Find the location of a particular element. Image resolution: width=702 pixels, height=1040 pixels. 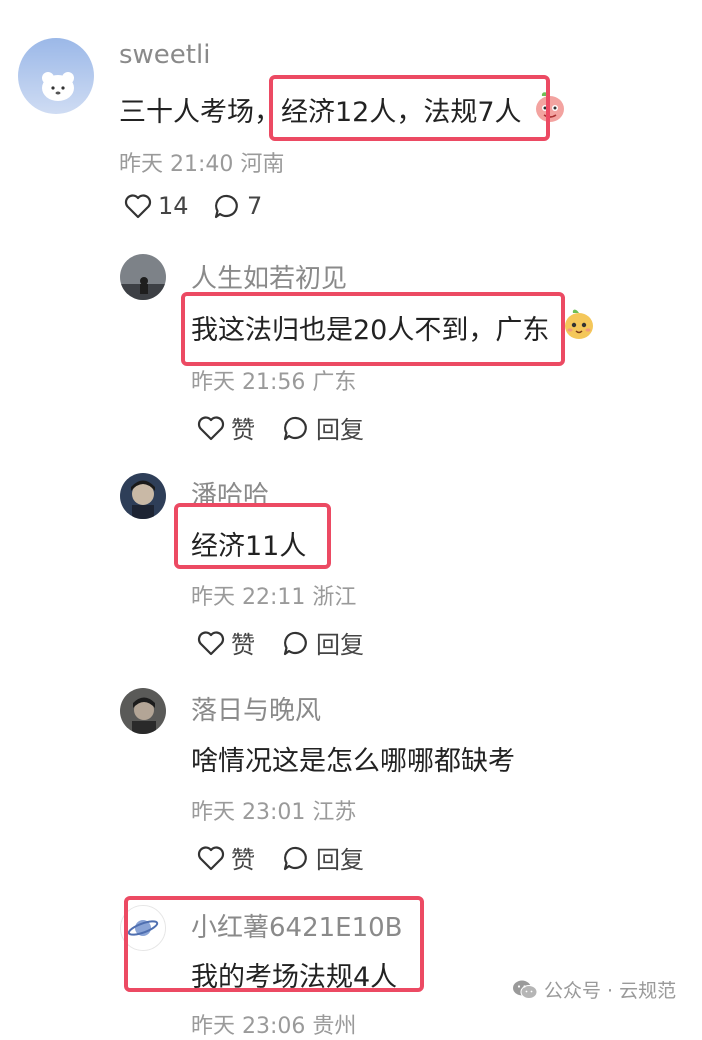

watermark-text: 公众号 · 云规范 is located at coordinates (610, 991).